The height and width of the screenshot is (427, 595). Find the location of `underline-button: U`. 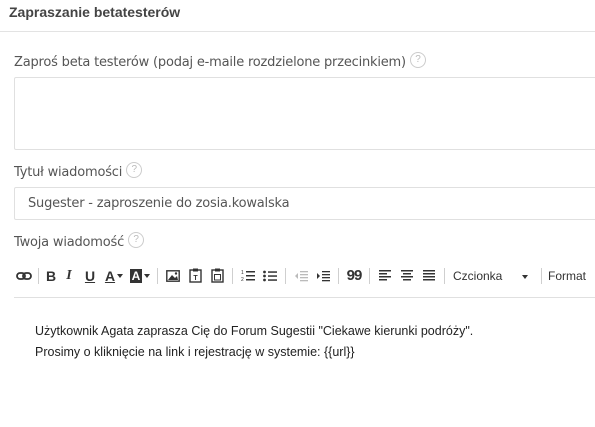

underline-button: U is located at coordinates (90, 276).